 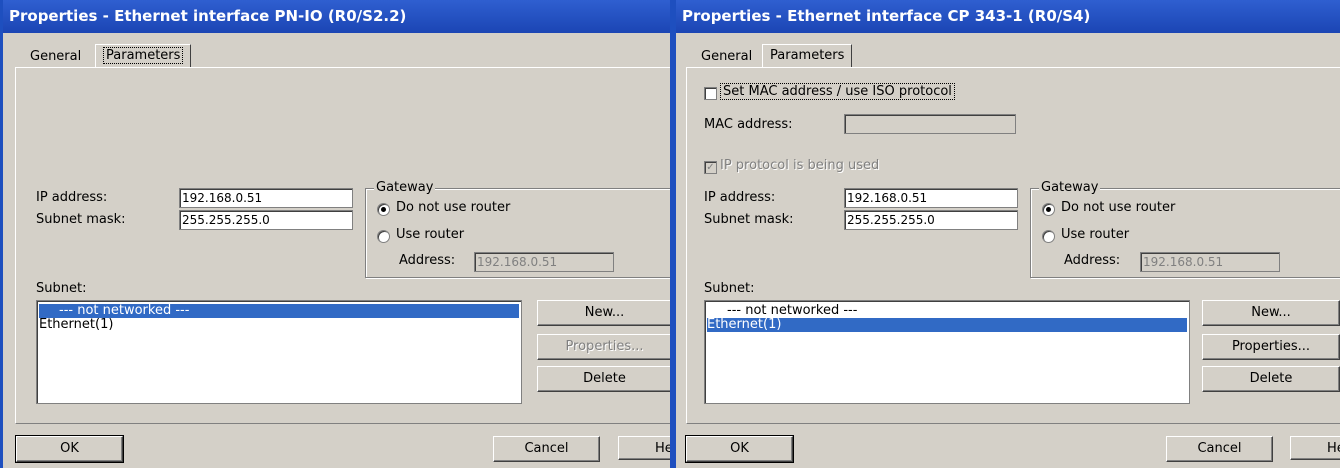 What do you see at coordinates (710, 93) in the screenshot?
I see `mac-iso-checkbox` at bounding box center [710, 93].